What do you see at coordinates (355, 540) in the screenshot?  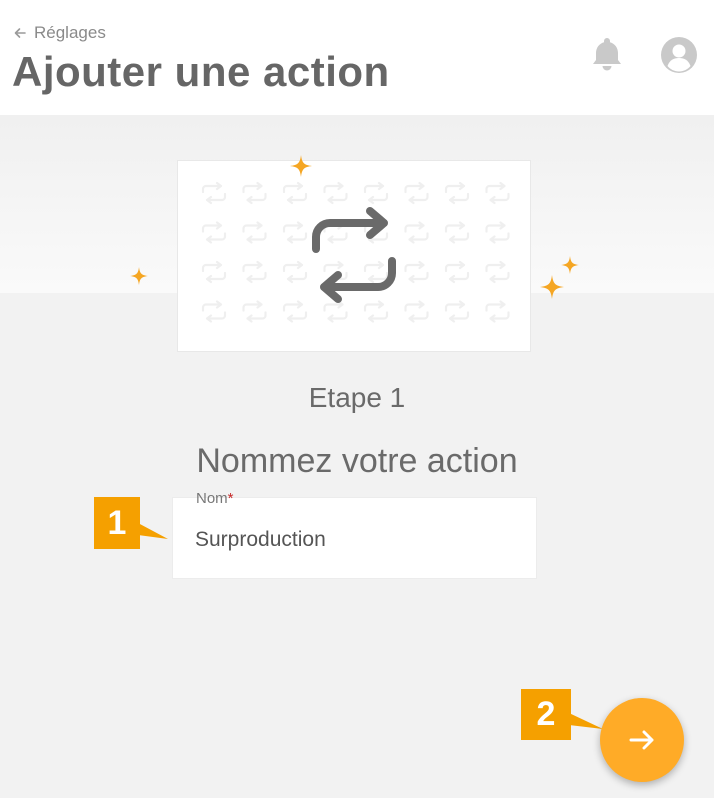 I see `name-input` at bounding box center [355, 540].